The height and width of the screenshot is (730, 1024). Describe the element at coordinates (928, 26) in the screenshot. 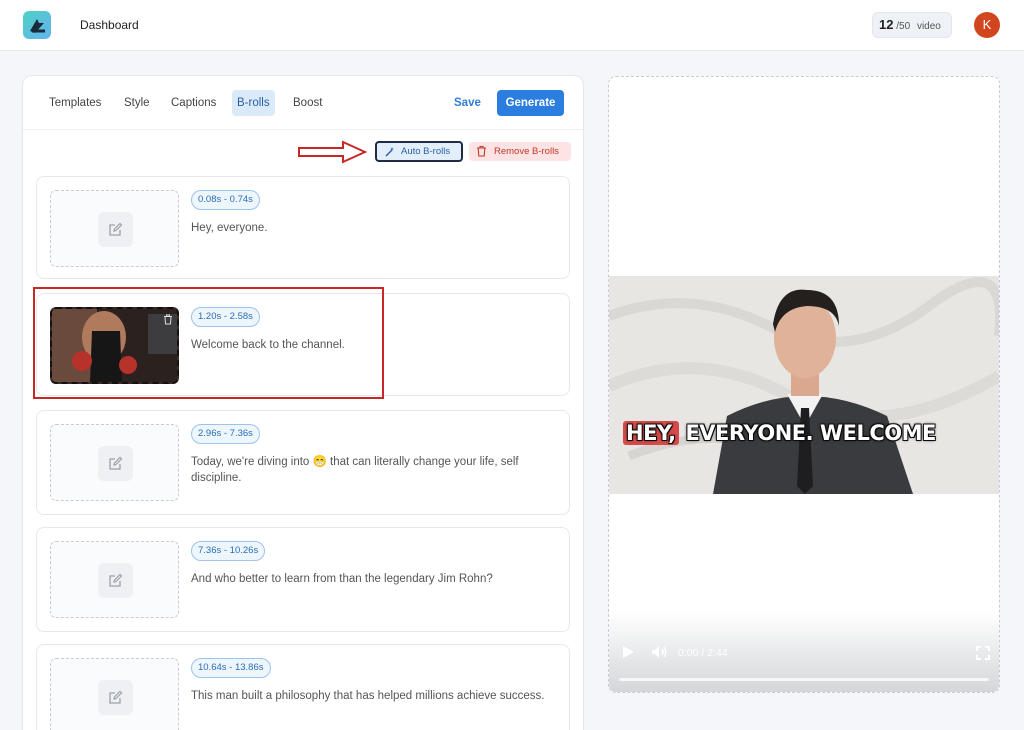

I see `quota-unit: video` at that location.